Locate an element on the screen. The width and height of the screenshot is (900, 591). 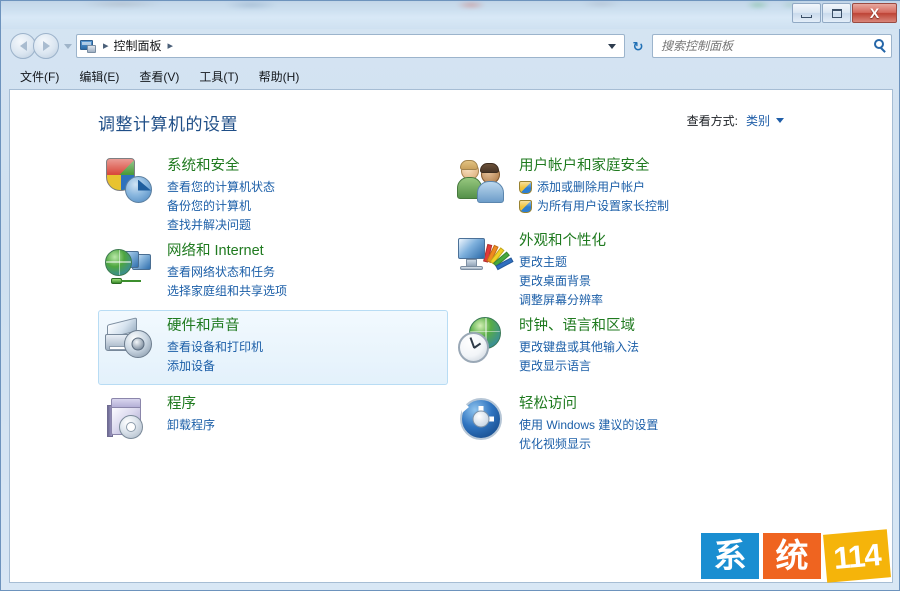
program-box-icon is located at coordinates (129, 419).